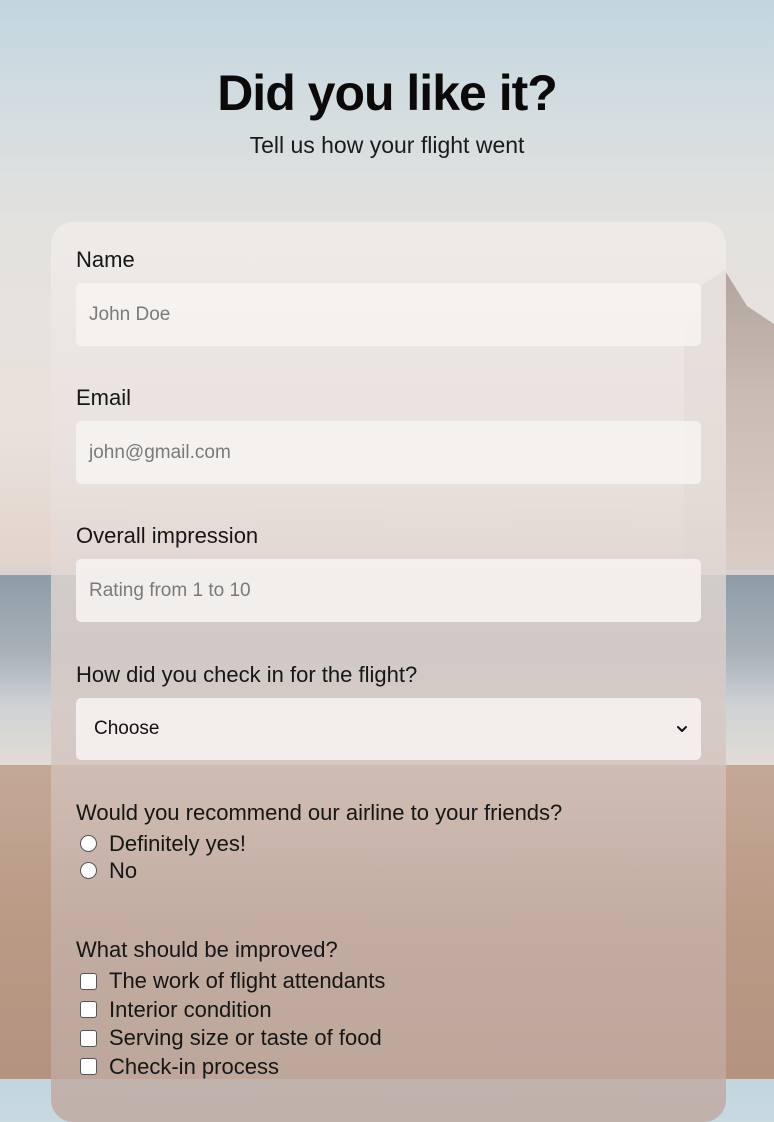 The height and width of the screenshot is (1122, 774). What do you see at coordinates (387, 145) in the screenshot?
I see `page-subtitle: Tell us how your flight went` at bounding box center [387, 145].